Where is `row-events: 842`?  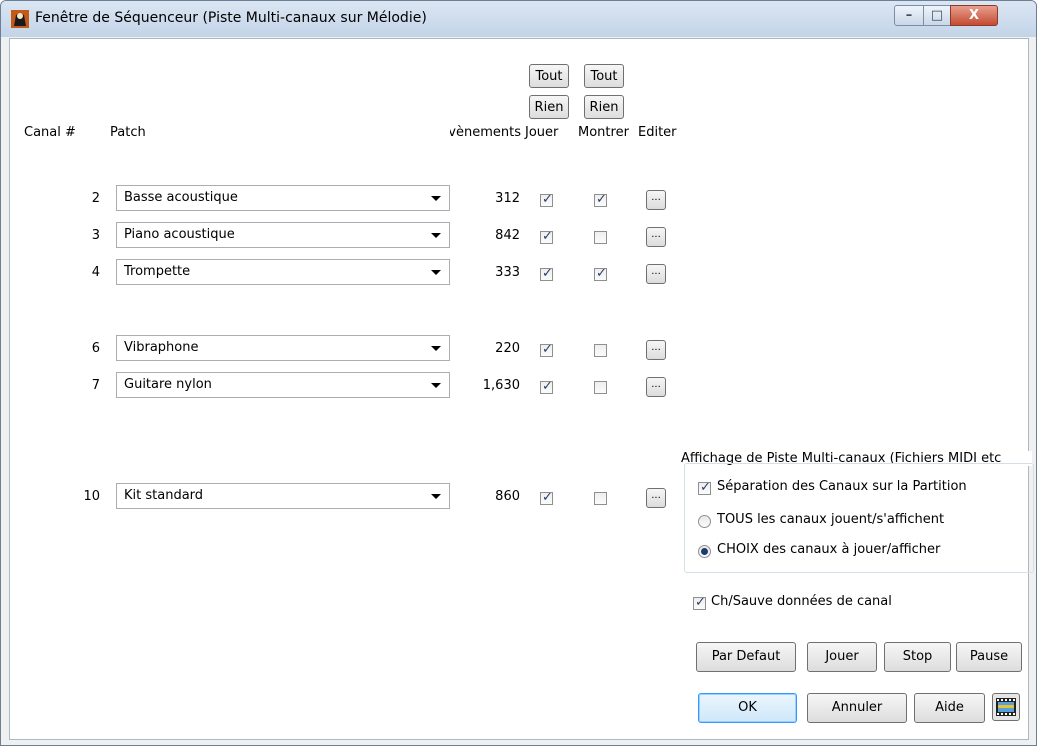
row-events: 842 is located at coordinates (507, 235).